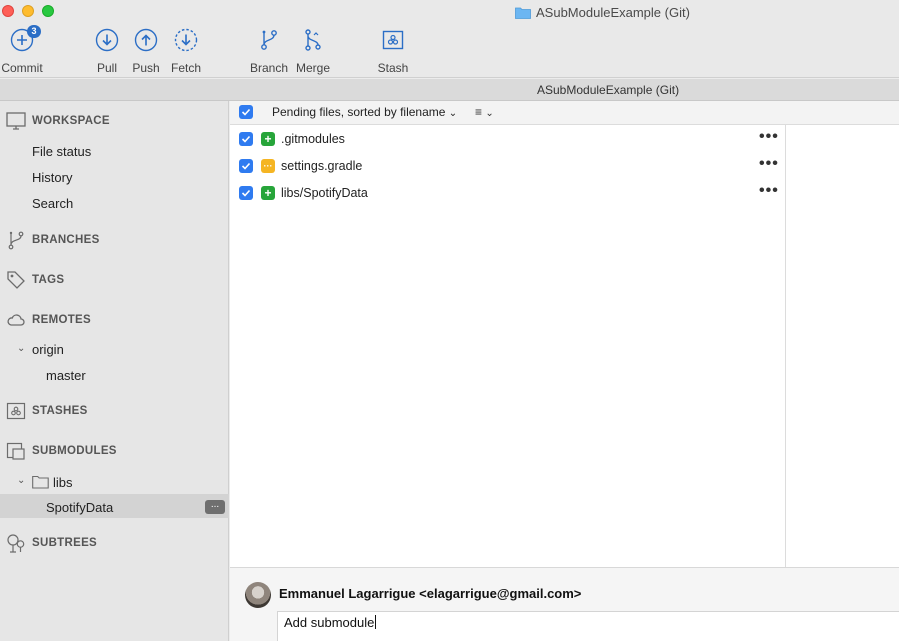 This screenshot has height=641, width=899. Describe the element at coordinates (66, 240) in the screenshot. I see `sidebar-section-title: BRANCHES` at that location.